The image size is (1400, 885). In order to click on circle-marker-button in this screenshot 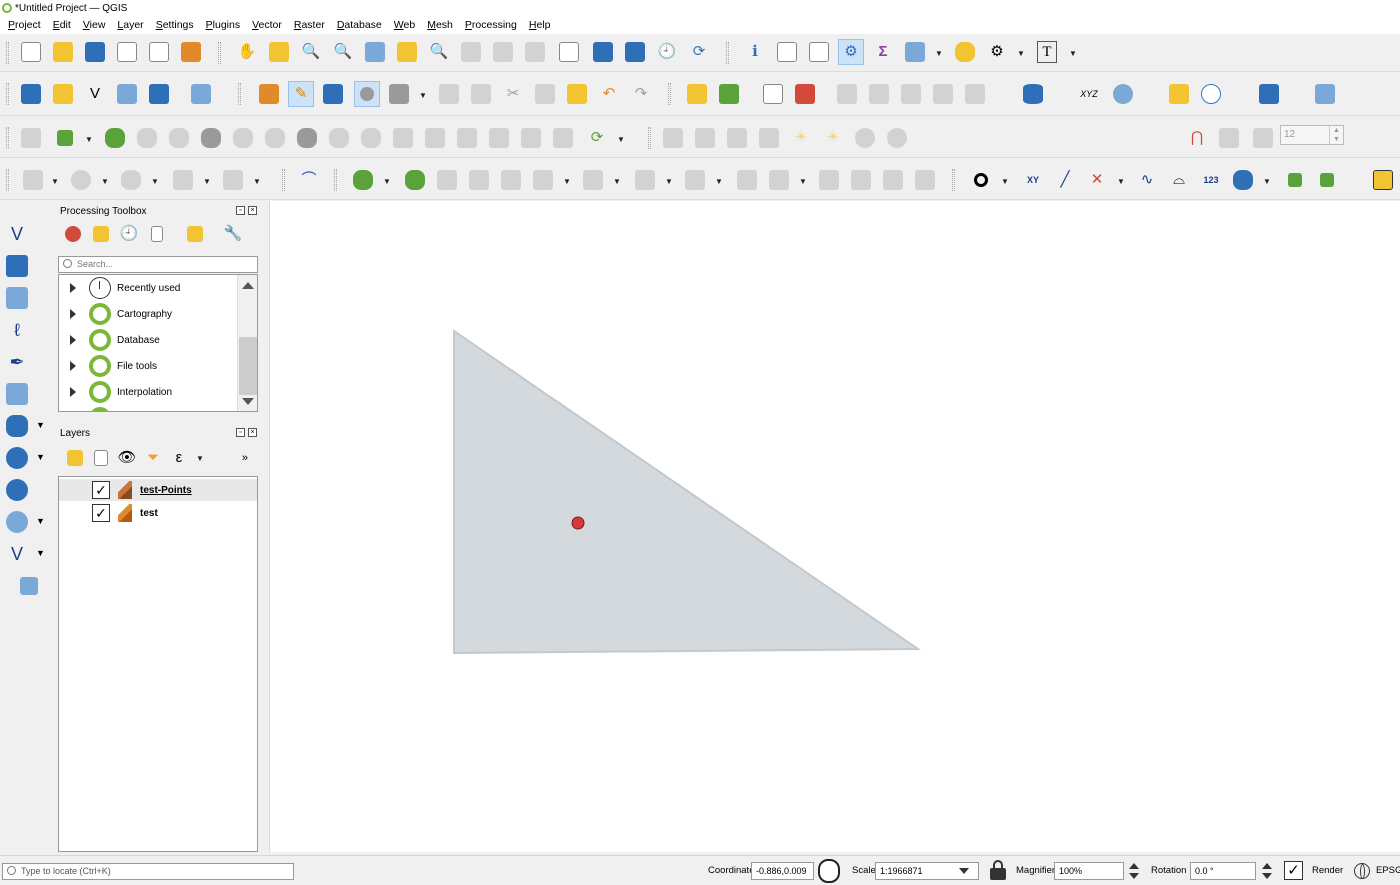, I will do `click(981, 180)`.